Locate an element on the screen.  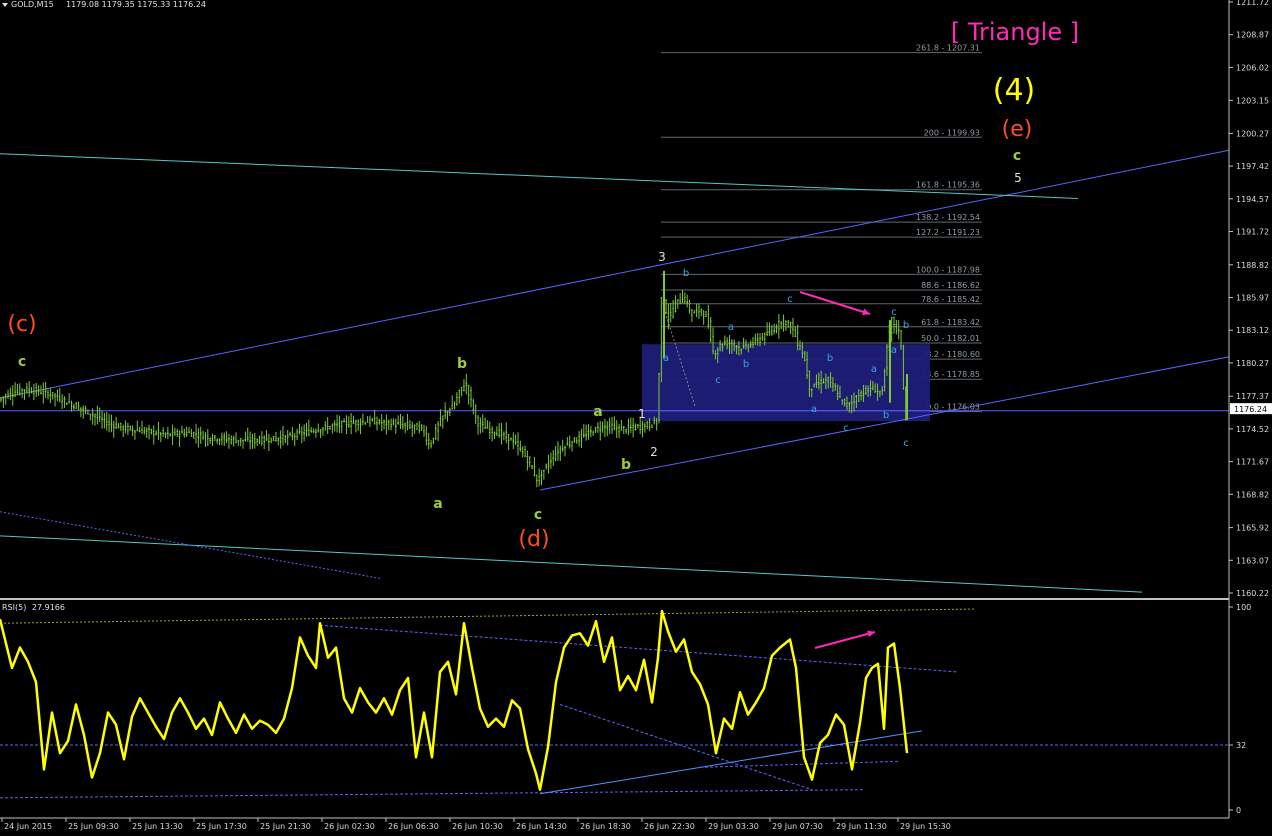
pane-divider is located at coordinates (614, 599).